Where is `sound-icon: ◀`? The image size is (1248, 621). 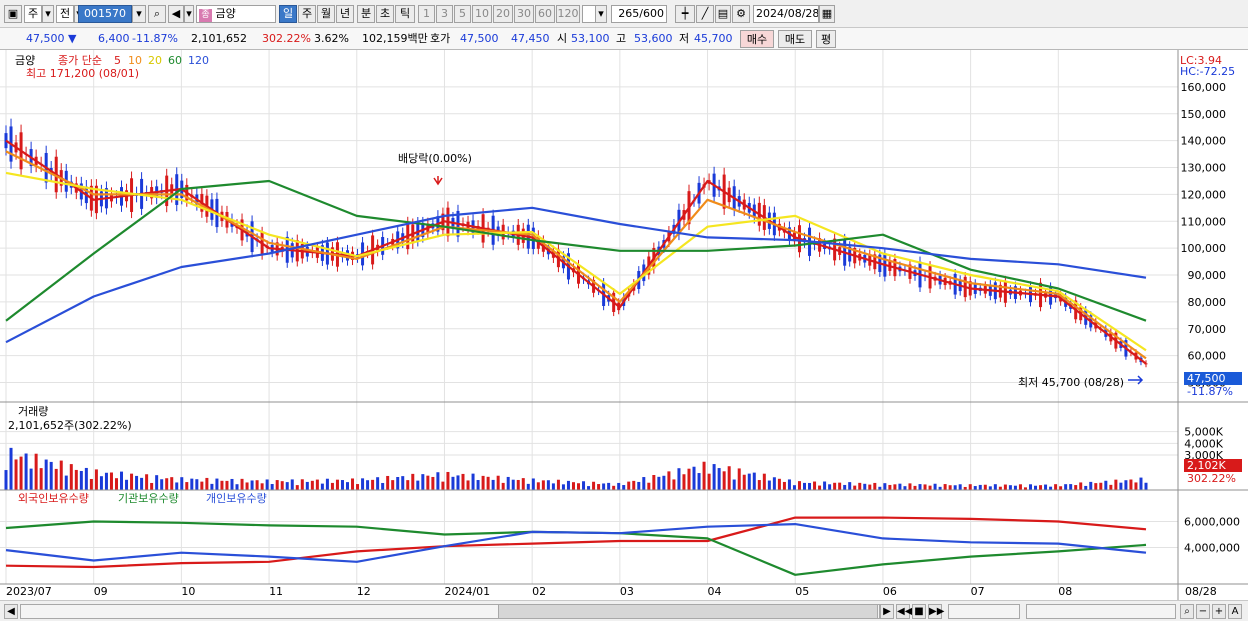
sound-icon: ◀ is located at coordinates (176, 14).